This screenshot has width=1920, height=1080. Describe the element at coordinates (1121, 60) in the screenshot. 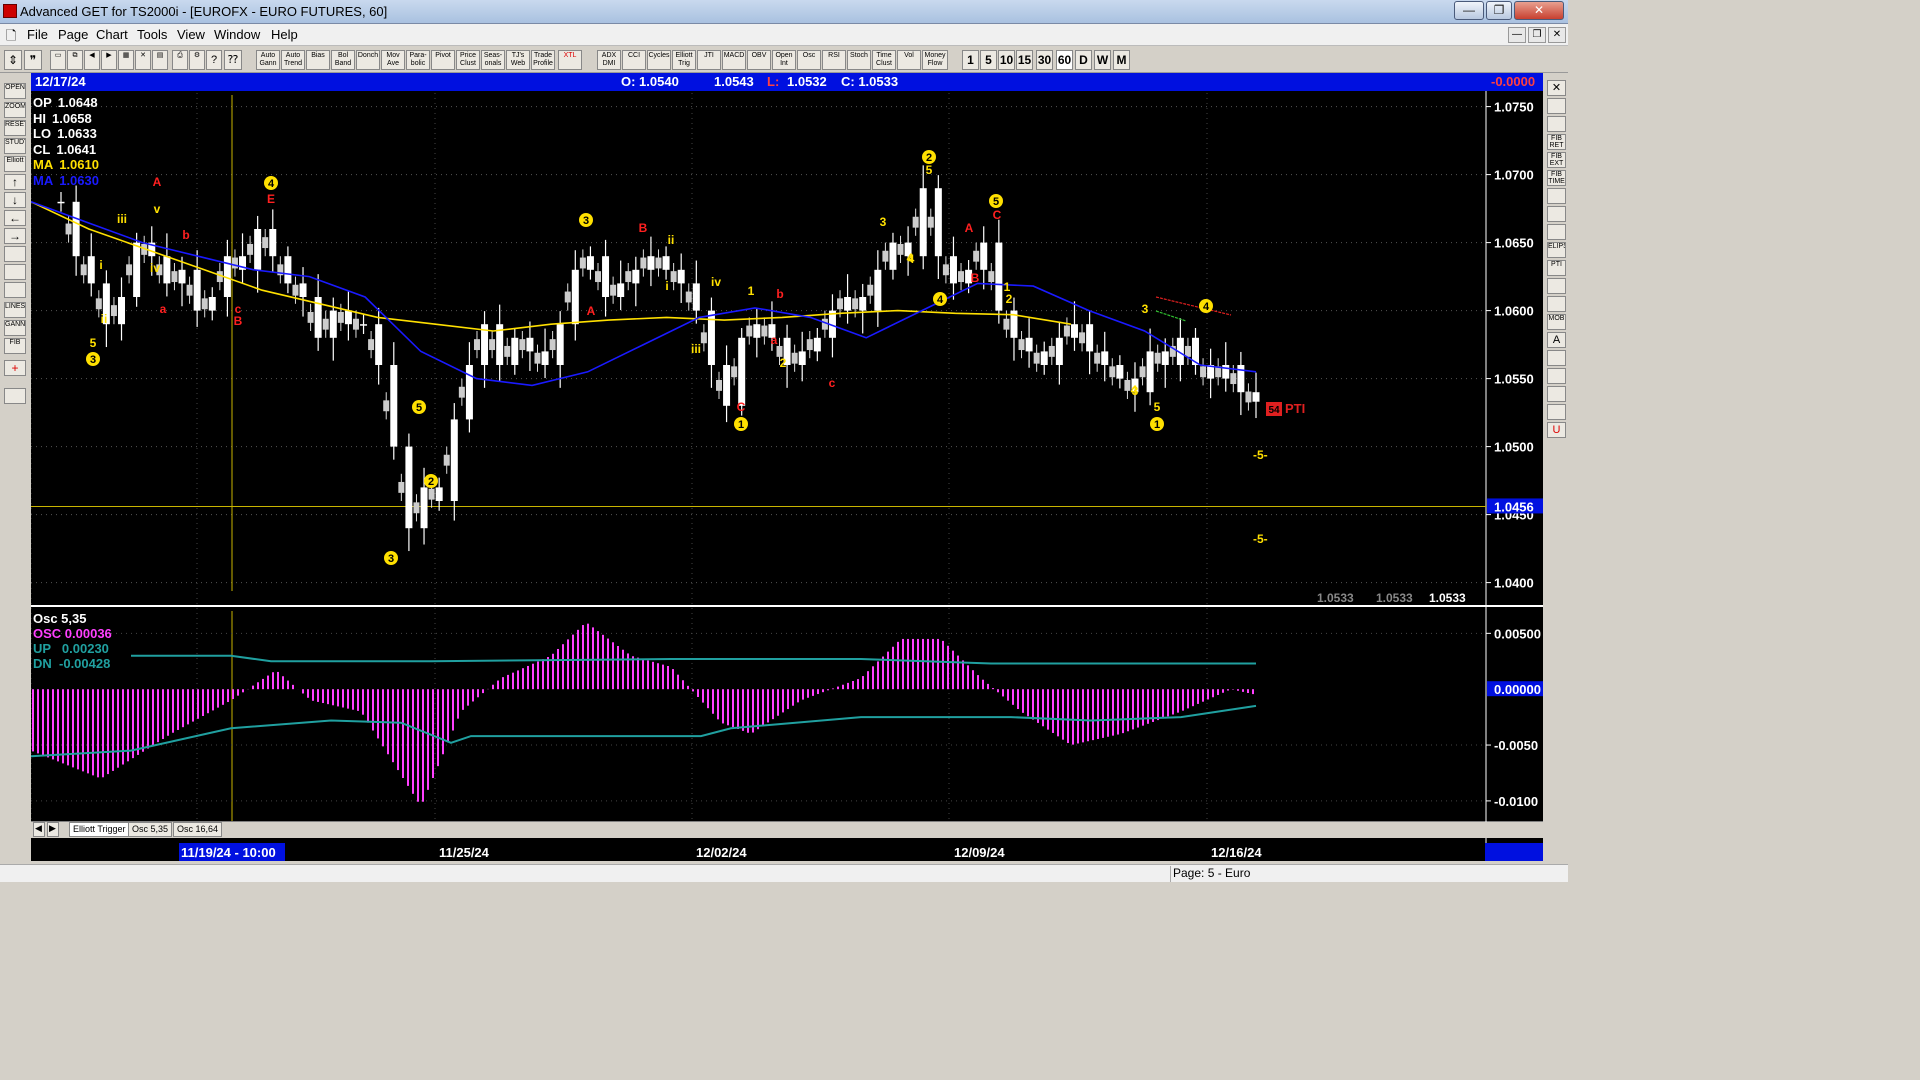

I see `period-button: M` at that location.